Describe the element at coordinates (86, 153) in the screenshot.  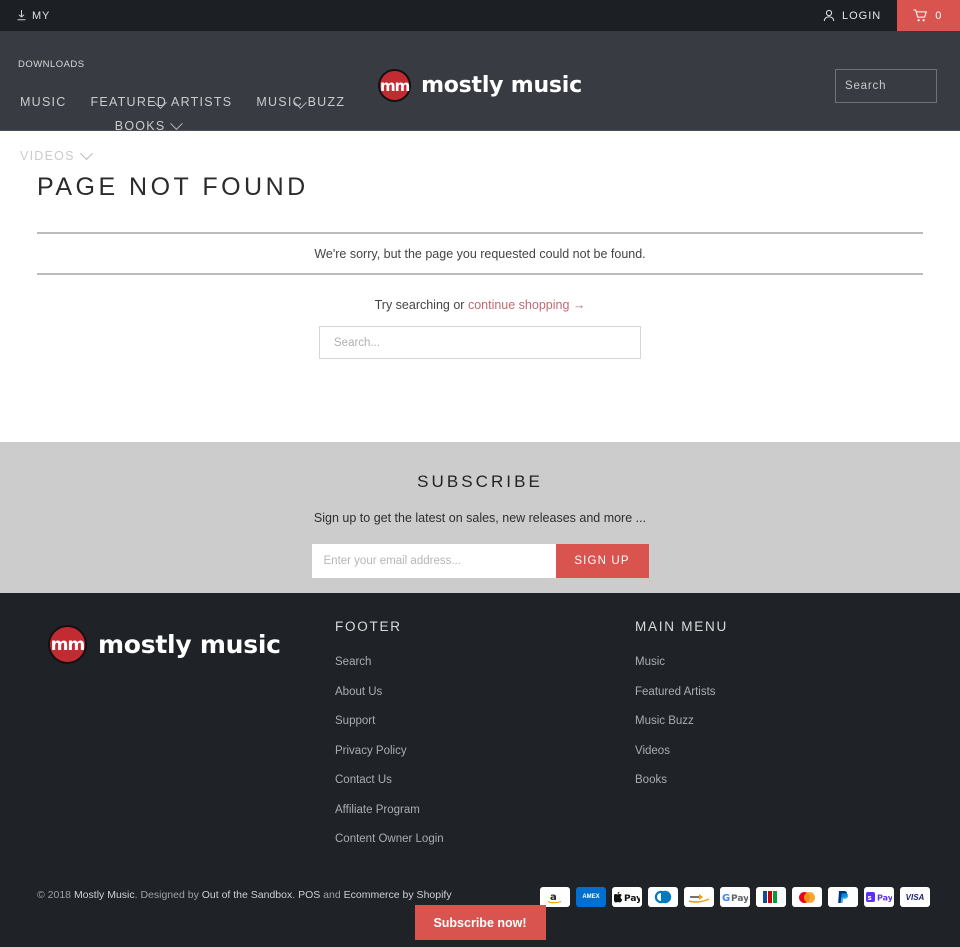
I see `chevron-down-icon` at that location.